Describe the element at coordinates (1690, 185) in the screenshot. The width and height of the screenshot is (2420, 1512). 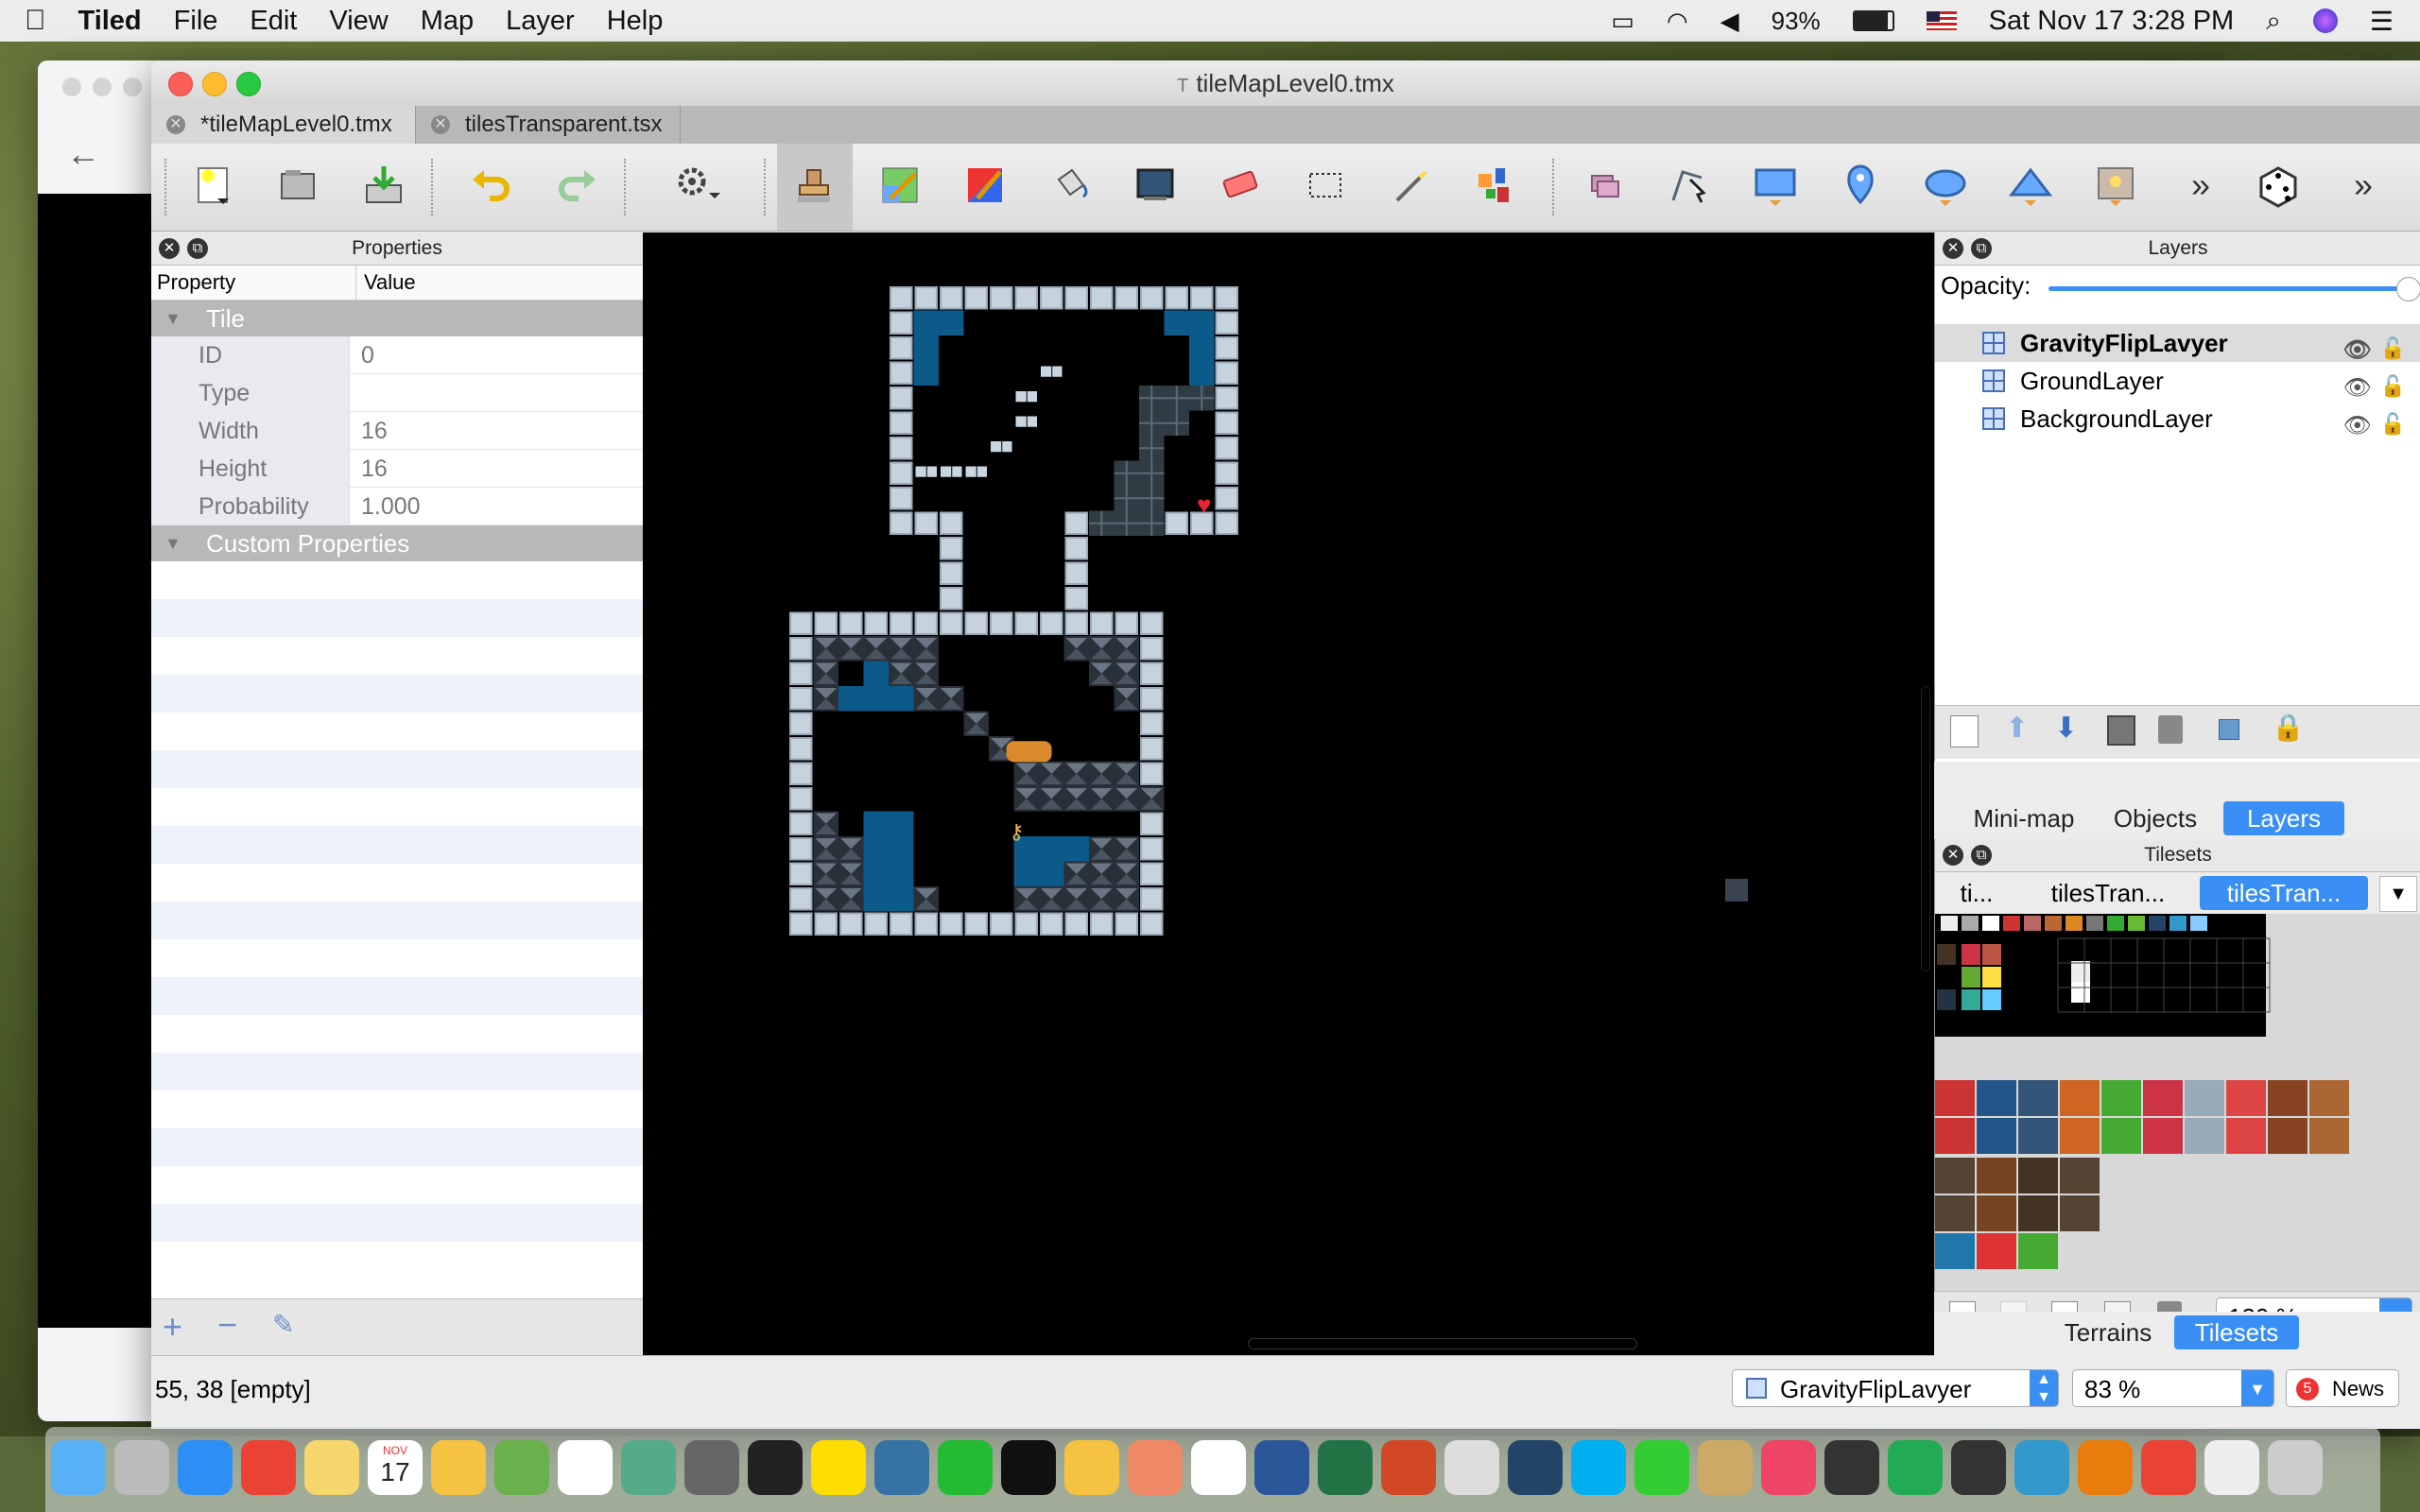
I see `edit-polygons-icon` at that location.